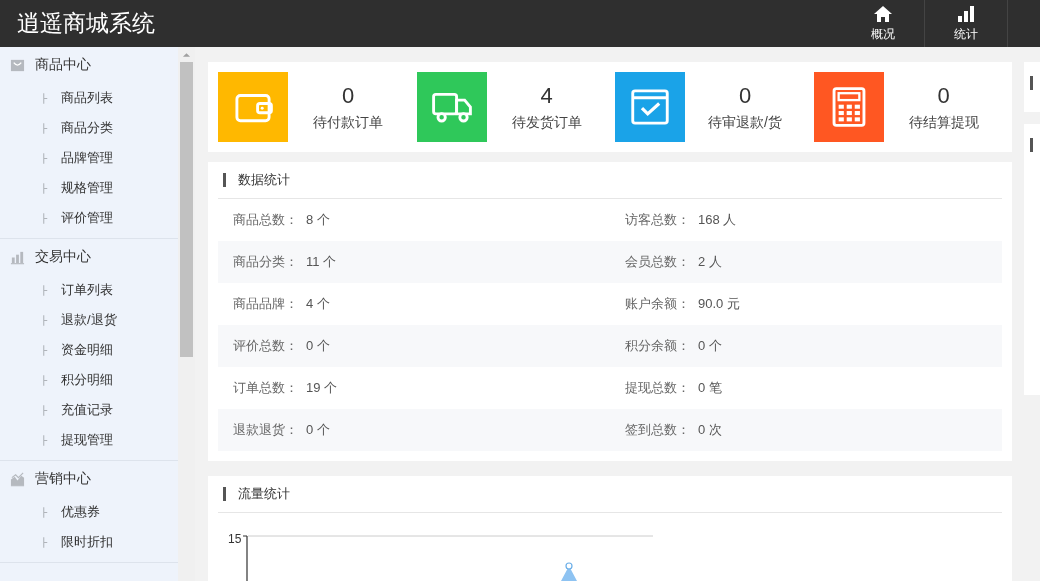  Describe the element at coordinates (745, 122) in the screenshot. I see `count-label: 待审退款/货` at that location.